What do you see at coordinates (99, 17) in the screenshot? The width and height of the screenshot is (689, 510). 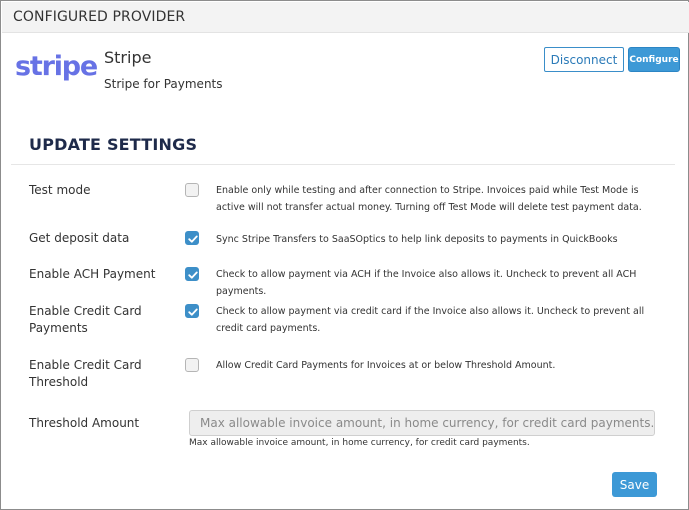 I see `panel-title: CONFIGURED PROVIDER` at bounding box center [99, 17].